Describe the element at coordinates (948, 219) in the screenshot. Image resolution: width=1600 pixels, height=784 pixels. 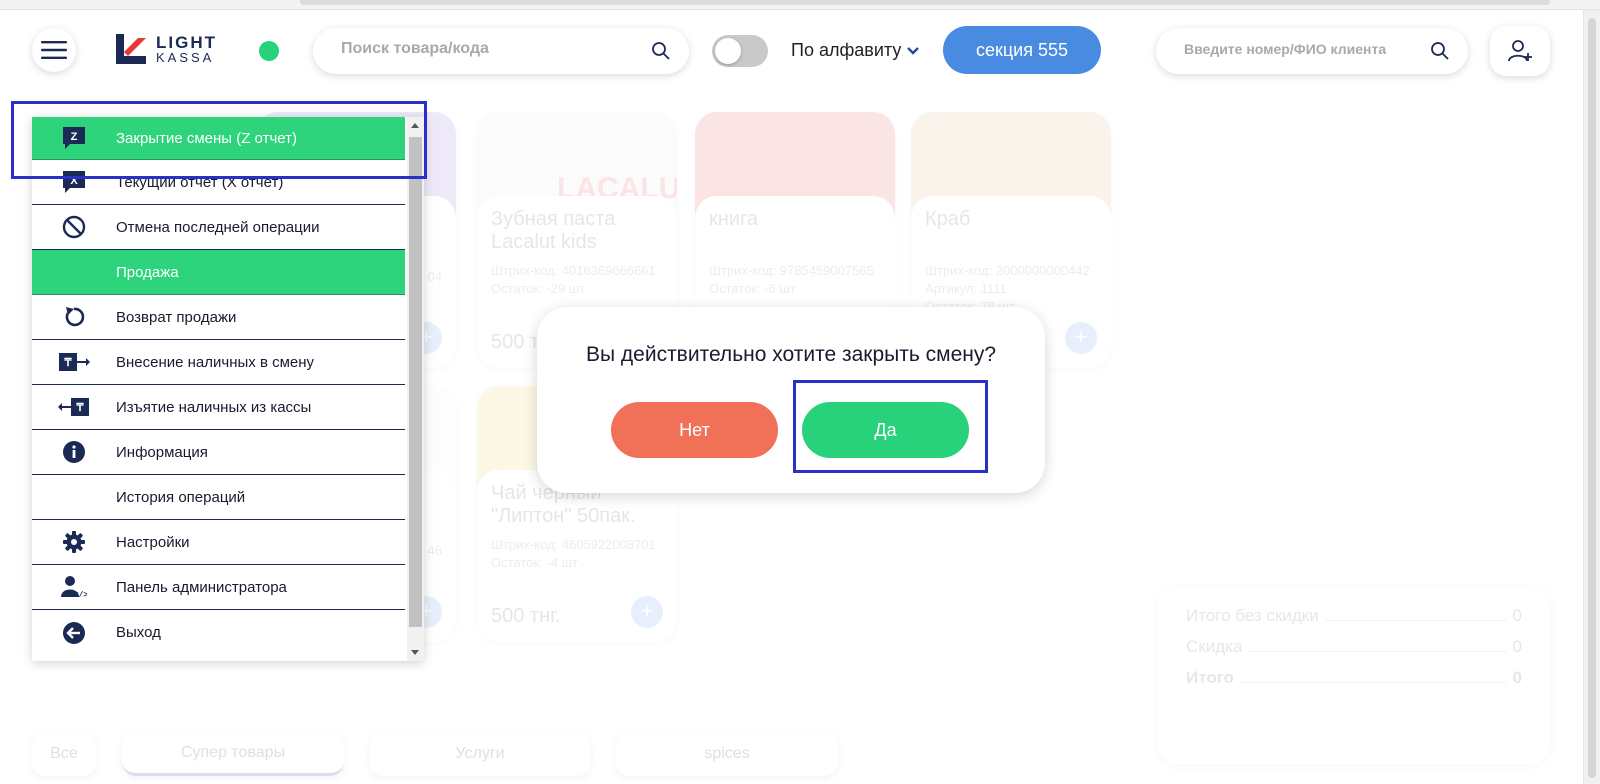
I see `product-name: Краб` at that location.